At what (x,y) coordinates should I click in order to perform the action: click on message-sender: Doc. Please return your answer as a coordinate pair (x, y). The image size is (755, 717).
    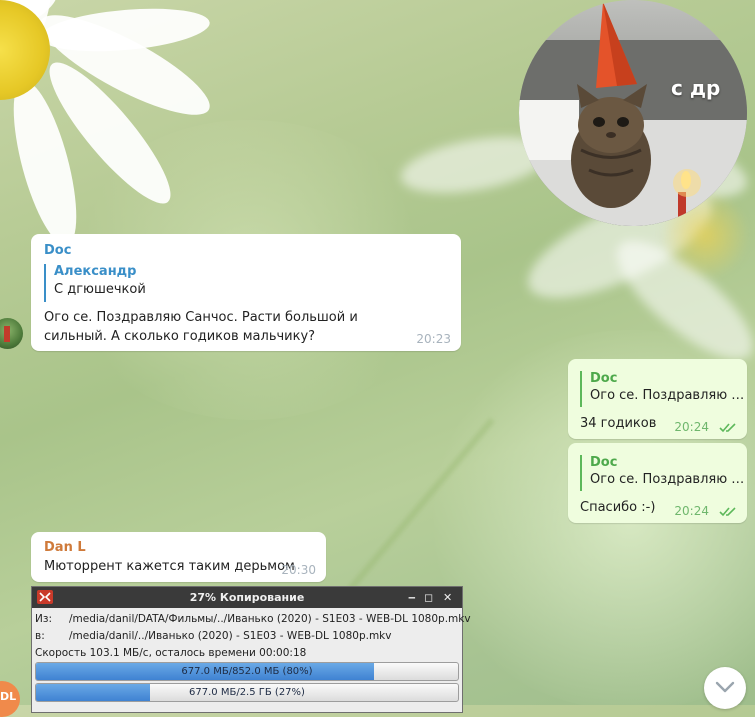
    Looking at the image, I should click on (57, 250).